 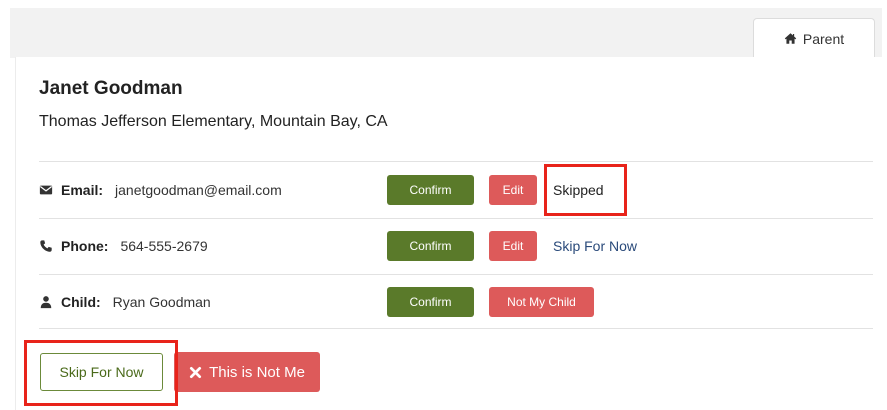 What do you see at coordinates (164, 246) in the screenshot?
I see `phone-value: 564-555-2679` at bounding box center [164, 246].